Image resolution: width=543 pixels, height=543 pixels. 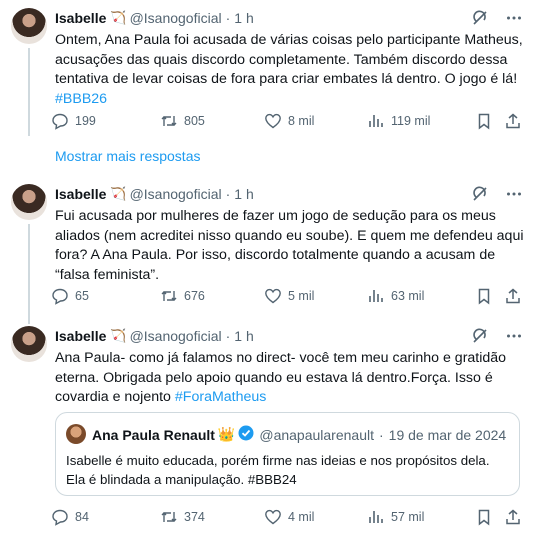 I want to click on verified-badge-icon, so click(x=246, y=434).